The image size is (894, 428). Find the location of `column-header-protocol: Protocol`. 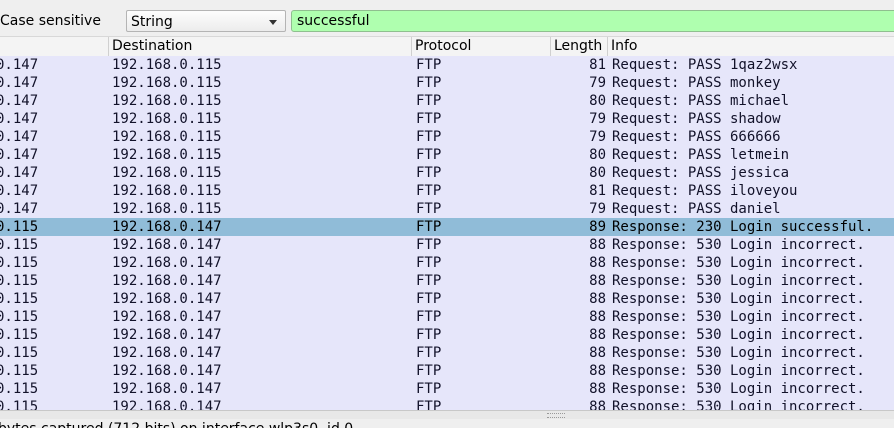

column-header-protocol: Protocol is located at coordinates (481, 46).